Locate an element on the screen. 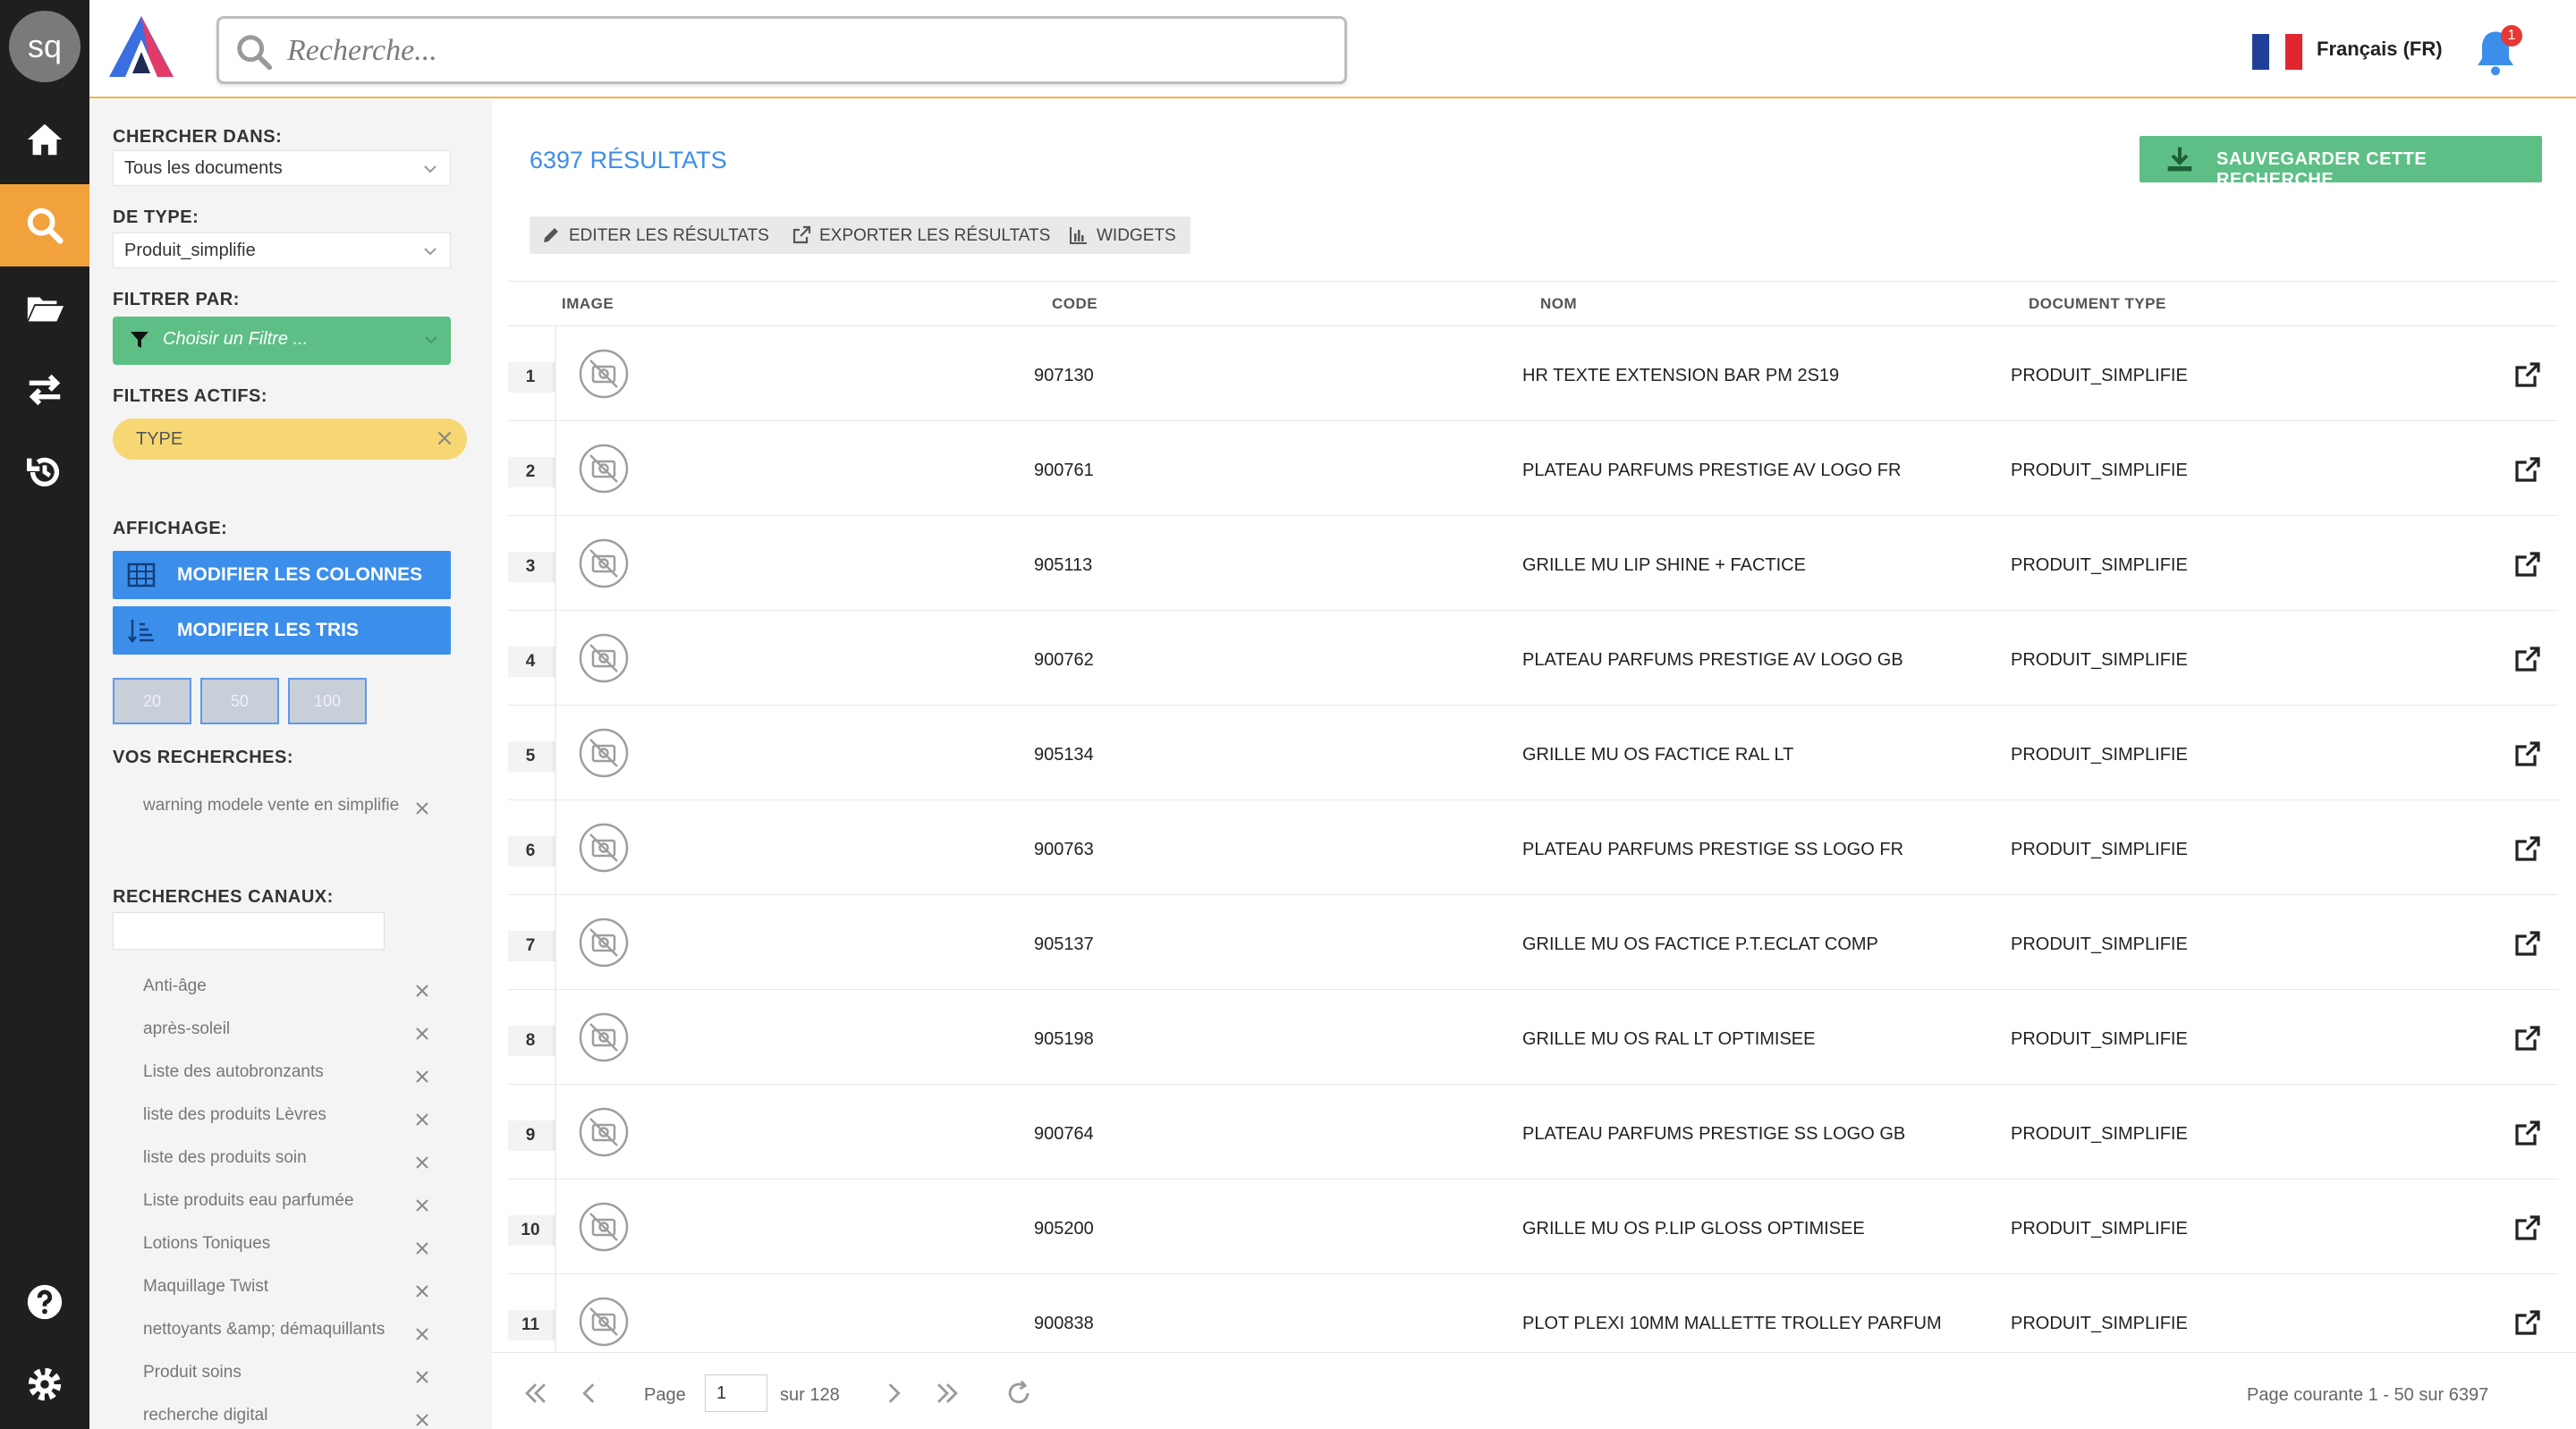 The width and height of the screenshot is (2576, 1429). edit-columns-button: MODIFIER LES COLONNES is located at coordinates (282, 575).